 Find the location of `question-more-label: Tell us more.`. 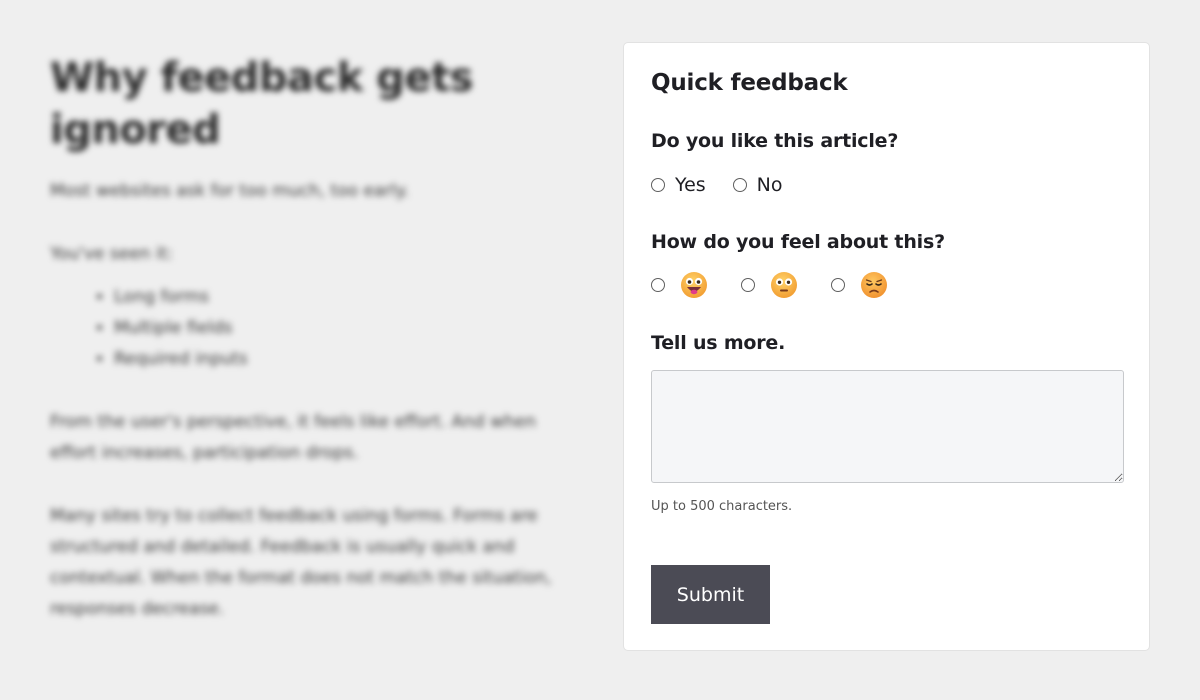

question-more-label: Tell us more. is located at coordinates (718, 343).